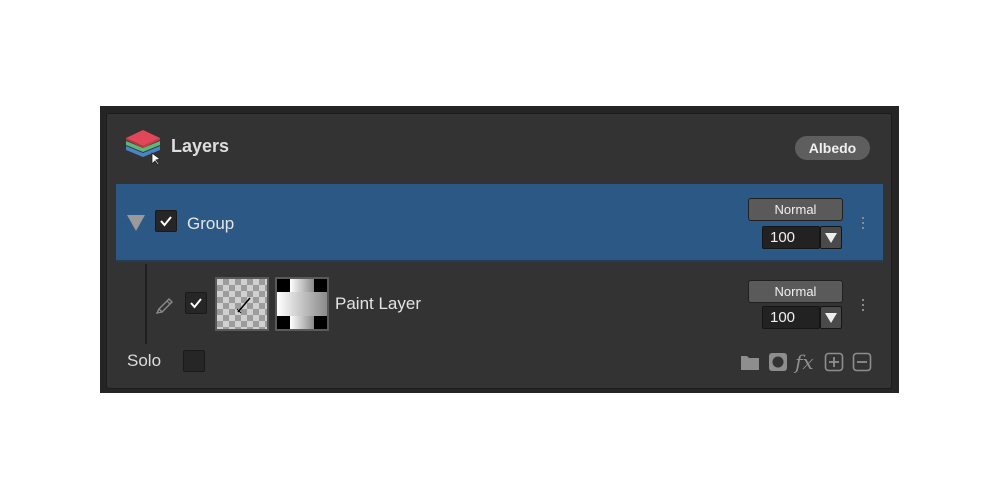 This screenshot has height=500, width=1000. What do you see at coordinates (165, 304) in the screenshot?
I see `brush-icon` at bounding box center [165, 304].